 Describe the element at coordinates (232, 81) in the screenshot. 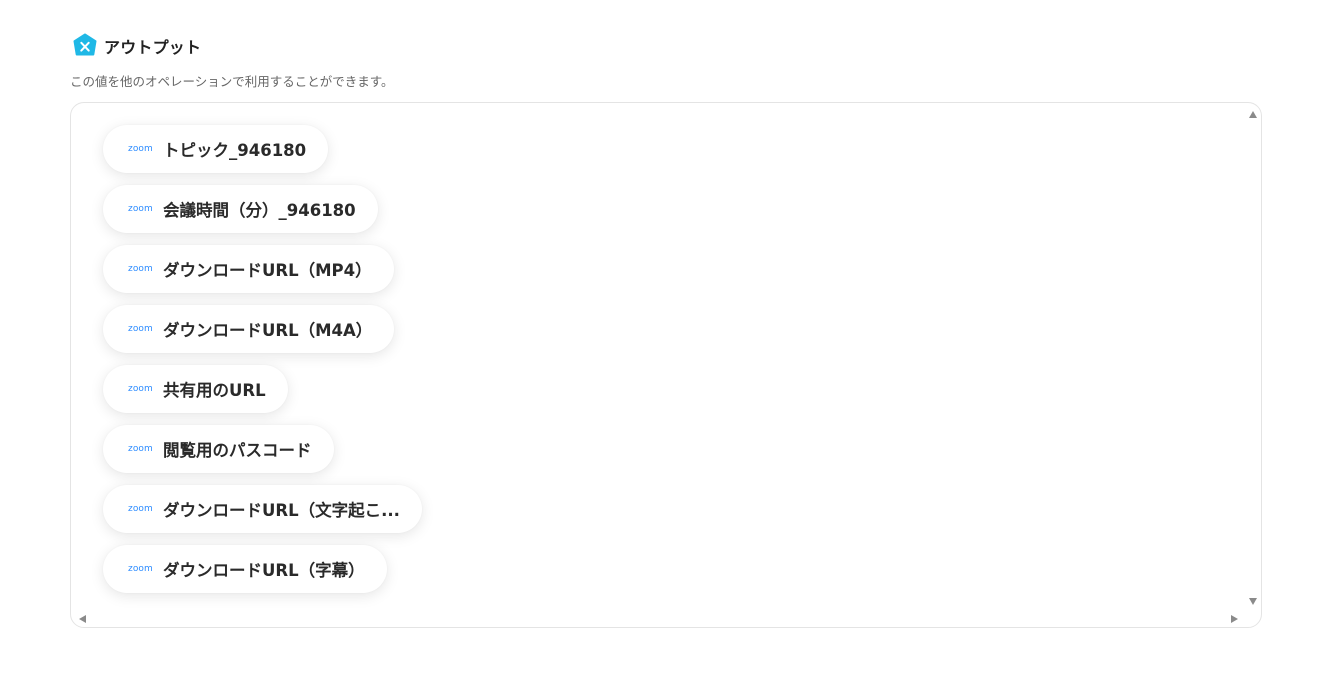

I see `section-description: この値を他のオペレーションで利用することができます。` at that location.